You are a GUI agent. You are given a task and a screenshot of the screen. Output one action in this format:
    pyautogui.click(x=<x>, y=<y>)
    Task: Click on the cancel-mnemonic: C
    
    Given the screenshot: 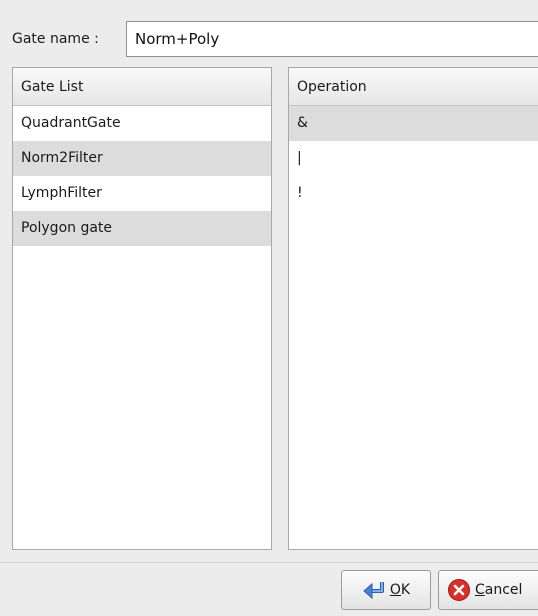 What is the action you would take?
    pyautogui.click(x=480, y=590)
    